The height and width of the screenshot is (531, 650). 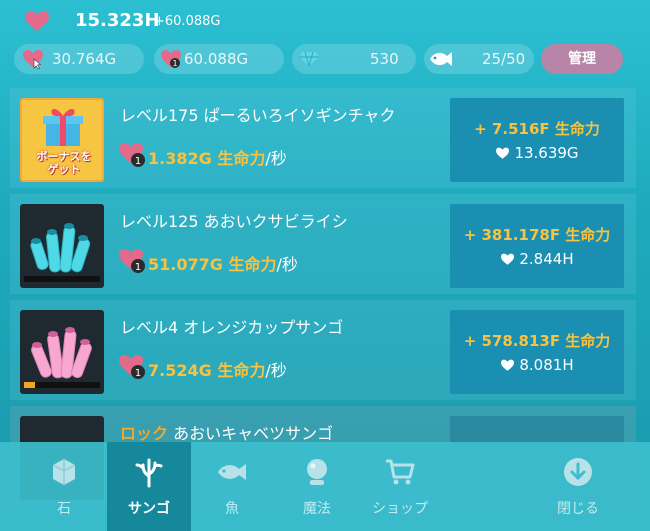 What do you see at coordinates (64, 509) in the screenshot?
I see `nav-label: 石` at bounding box center [64, 509].